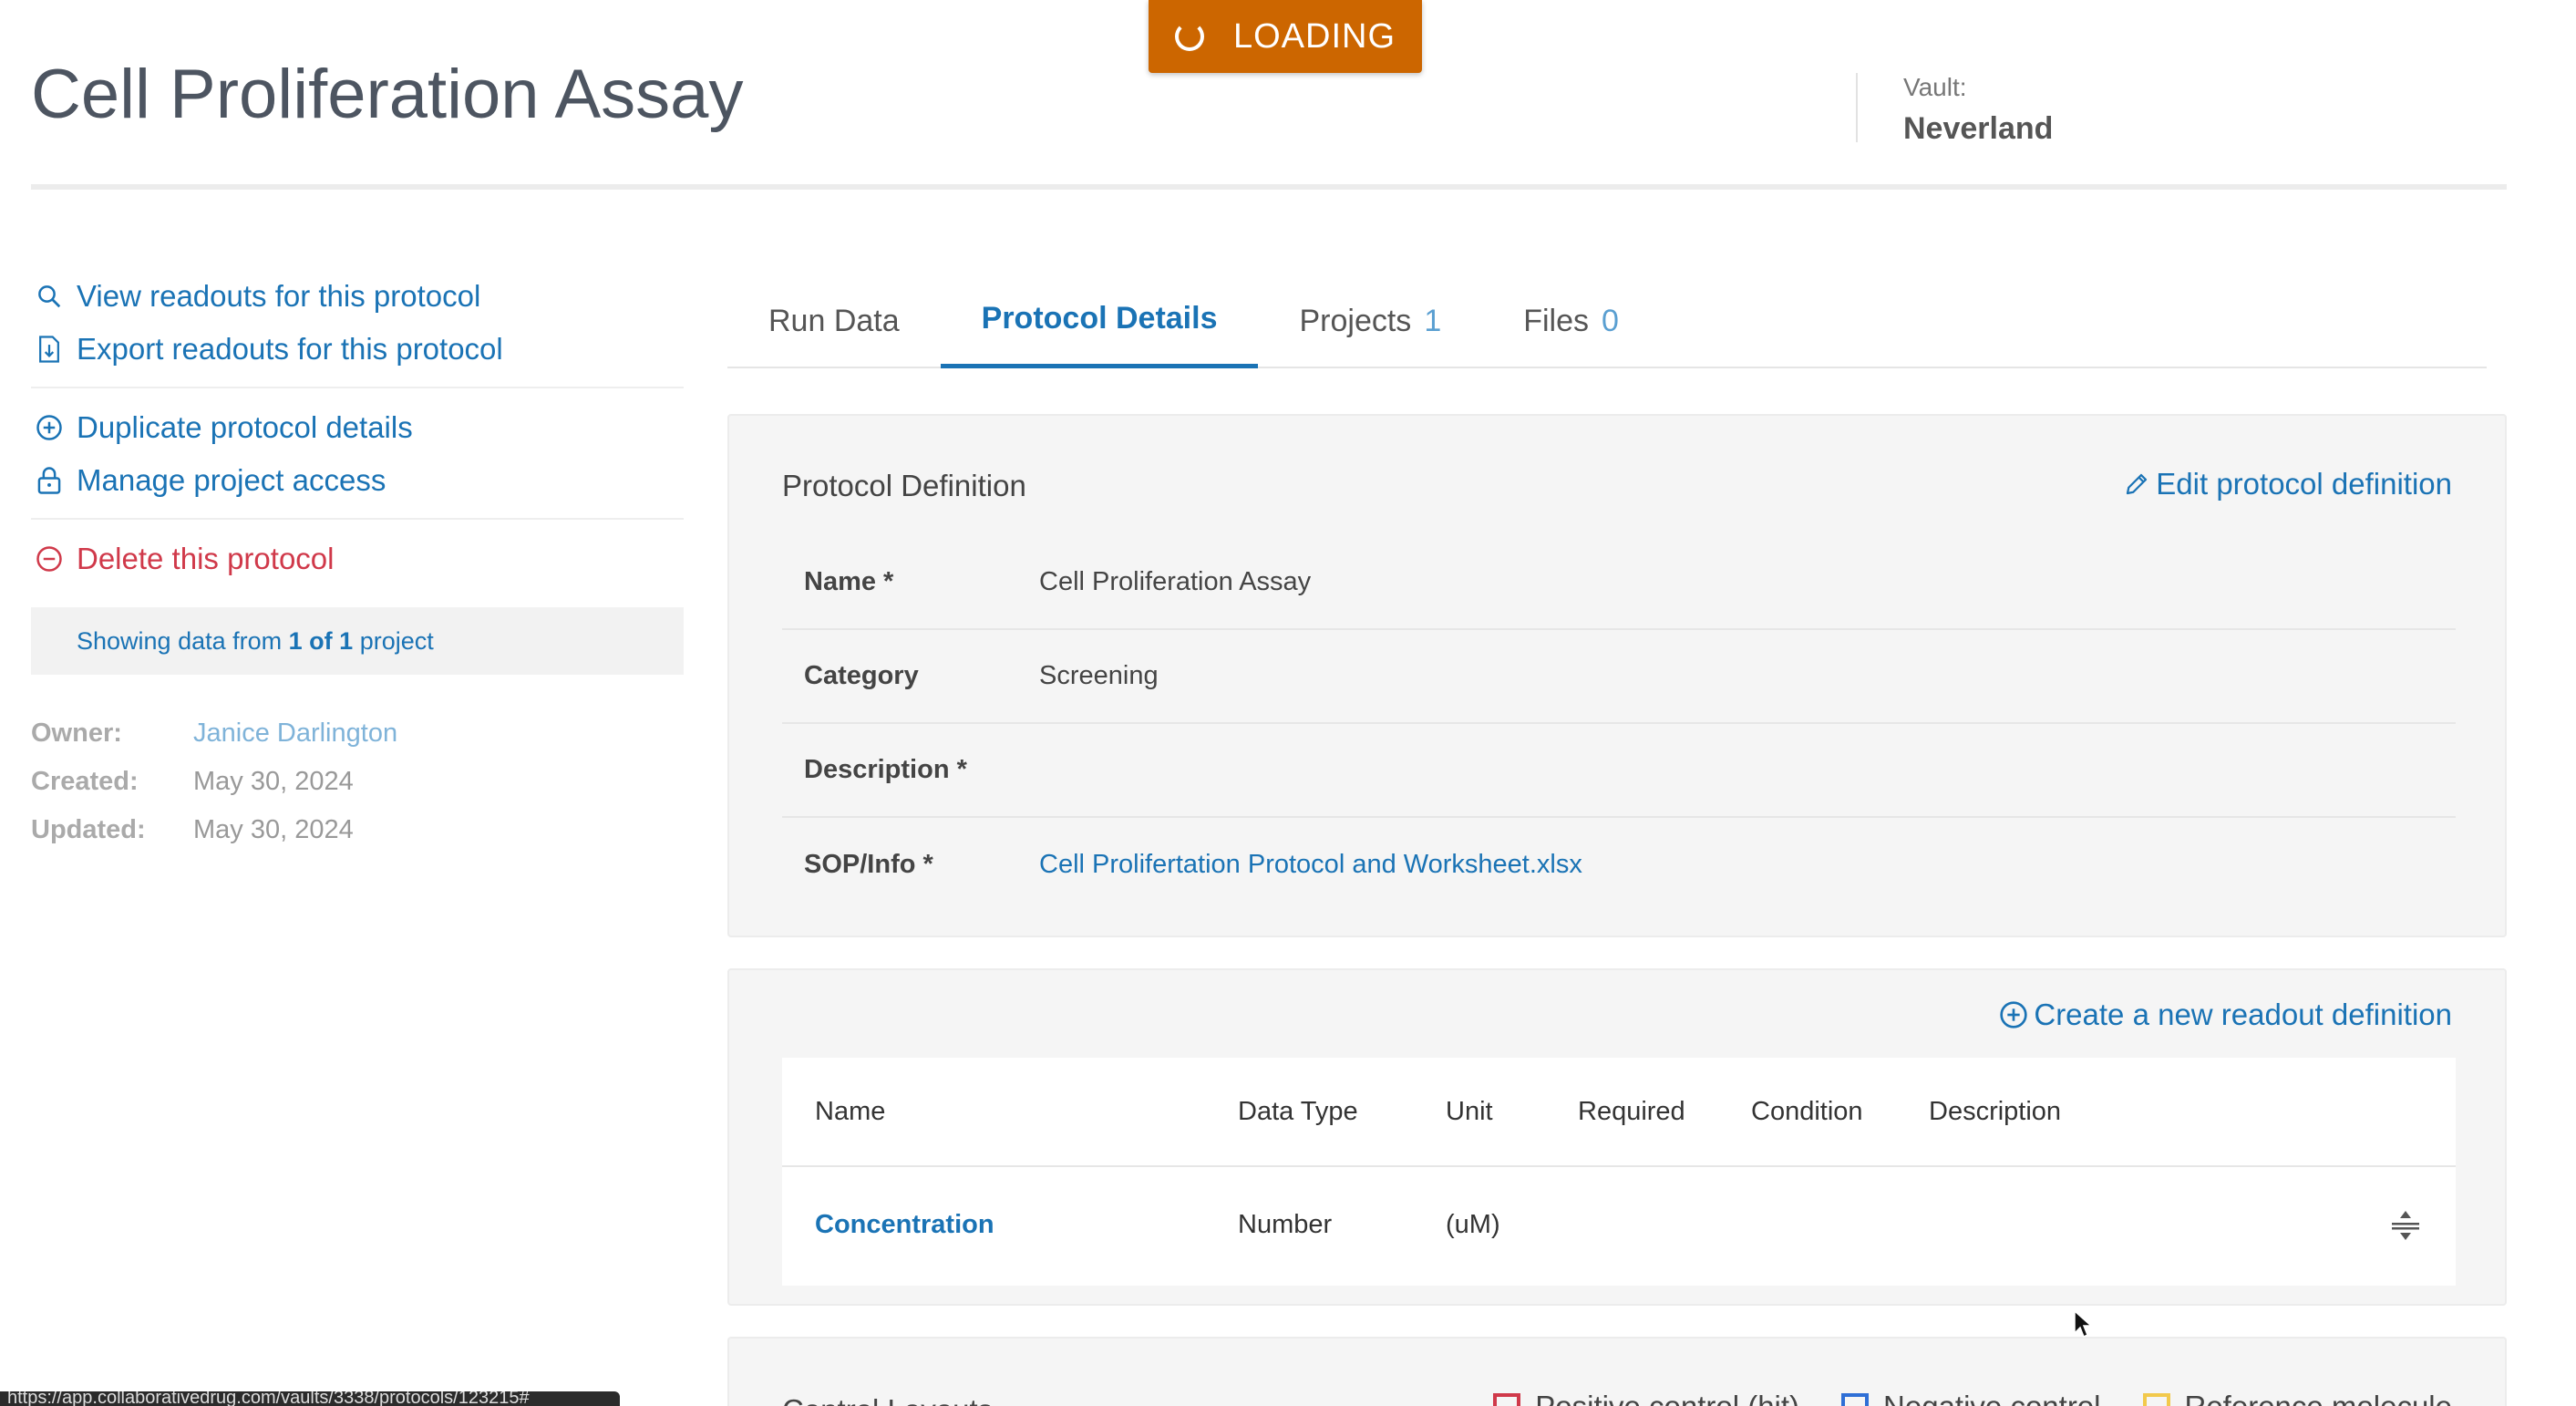  I want to click on created-value: May 30, 2024, so click(273, 781).